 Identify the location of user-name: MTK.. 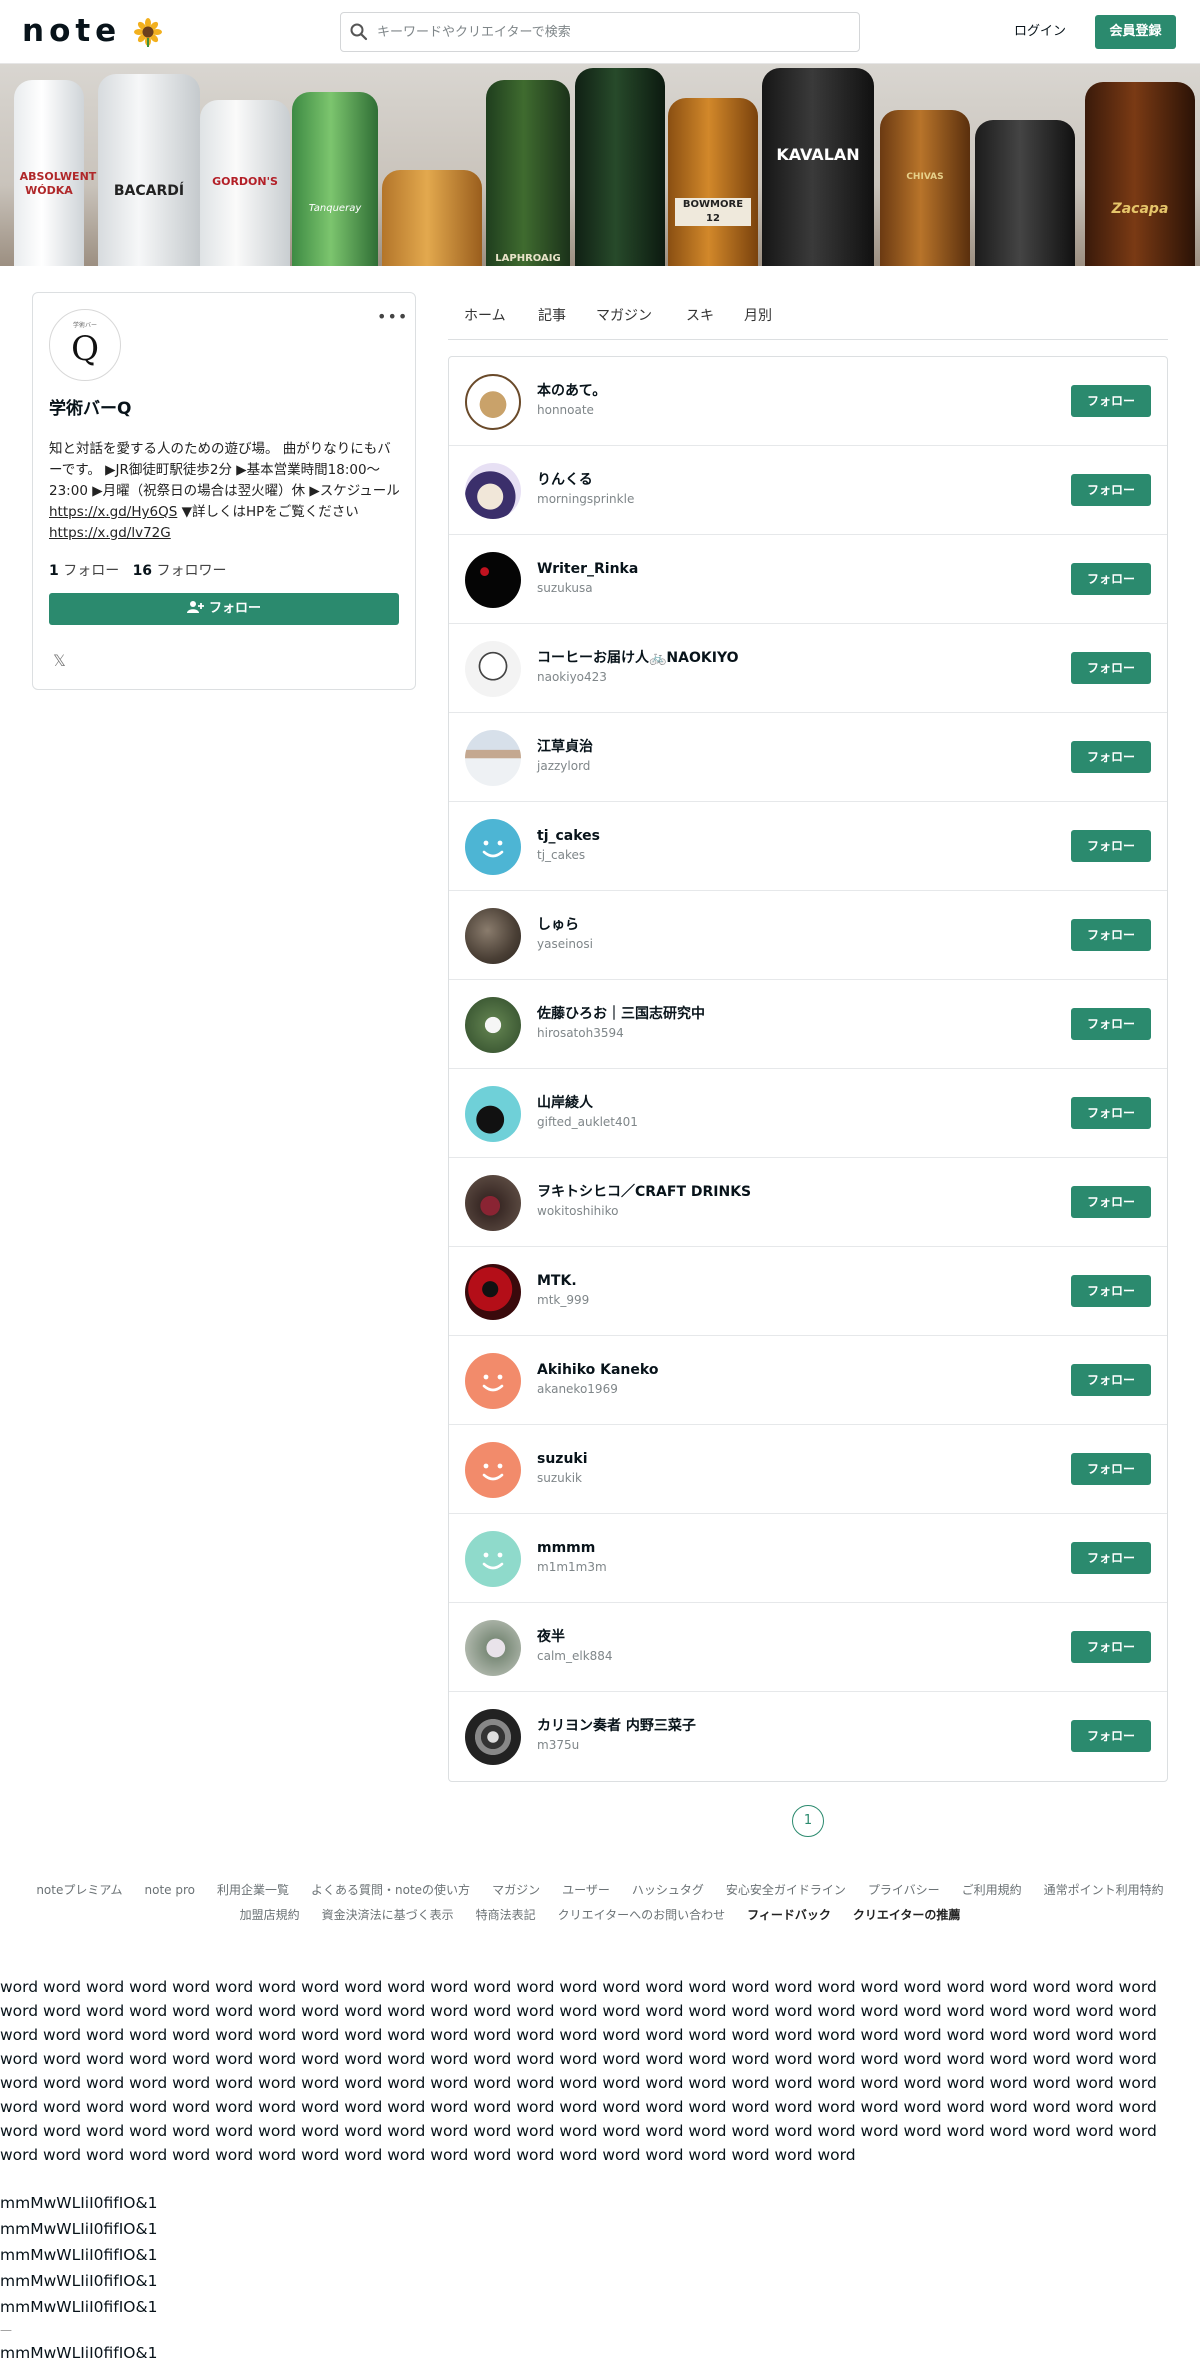
(557, 1281).